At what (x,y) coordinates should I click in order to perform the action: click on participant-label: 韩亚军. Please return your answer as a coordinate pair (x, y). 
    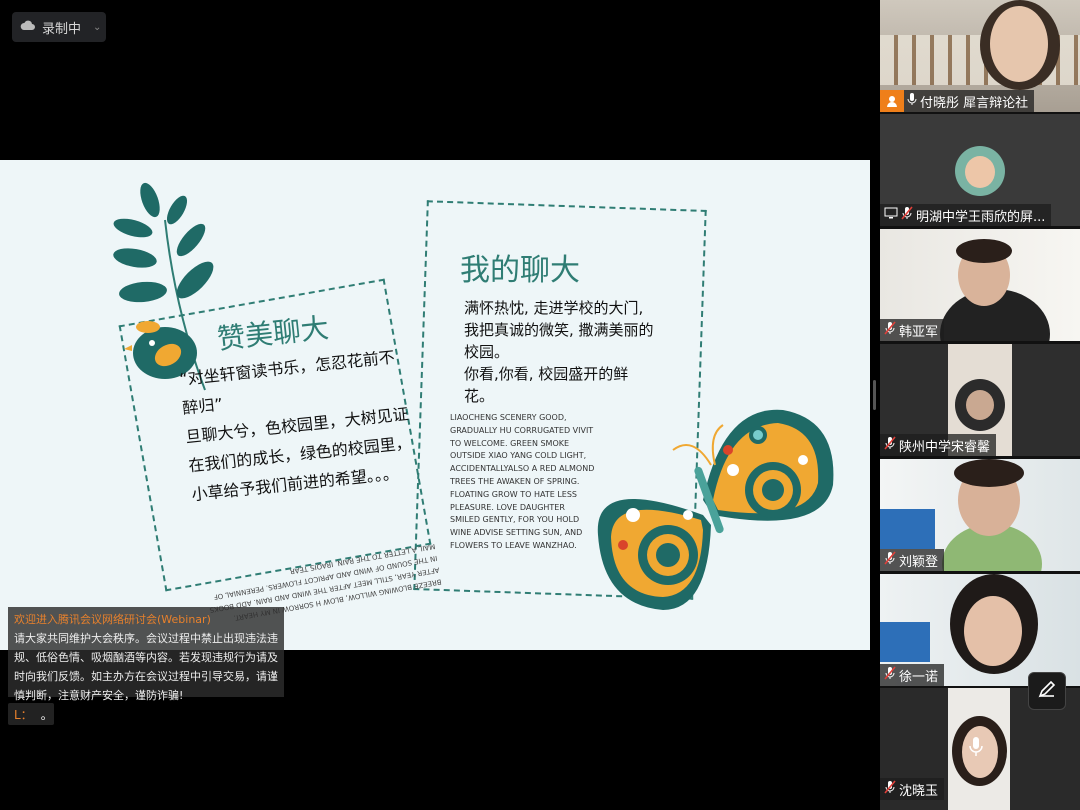
    Looking at the image, I should click on (912, 330).